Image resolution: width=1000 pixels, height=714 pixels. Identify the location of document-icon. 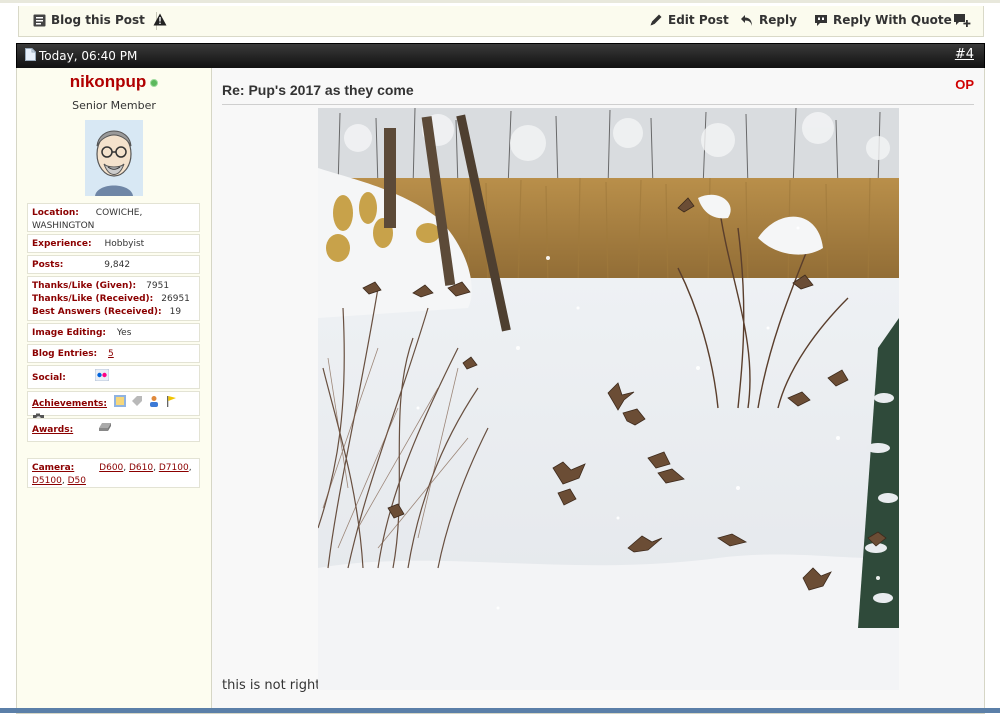
(30, 56).